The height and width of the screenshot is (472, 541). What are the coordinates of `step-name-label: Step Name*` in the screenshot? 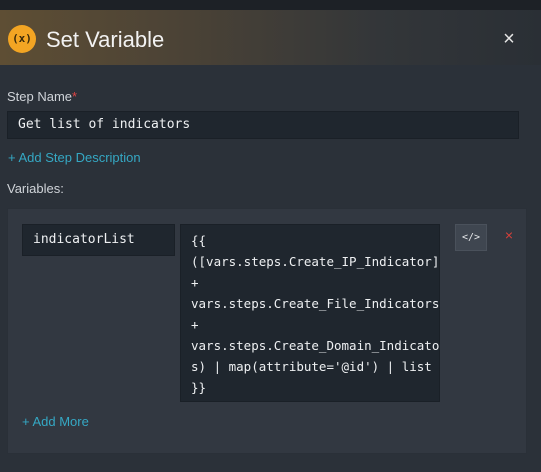 It's located at (42, 96).